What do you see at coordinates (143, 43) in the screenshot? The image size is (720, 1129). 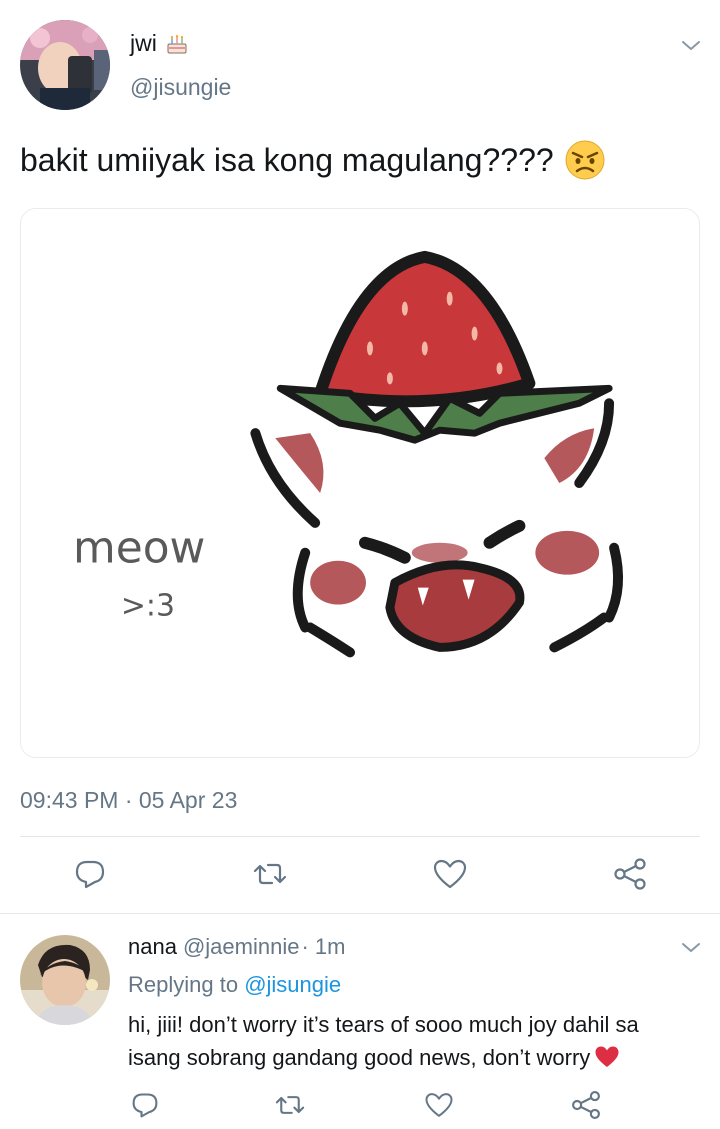 I see `author-name-text: jwi` at bounding box center [143, 43].